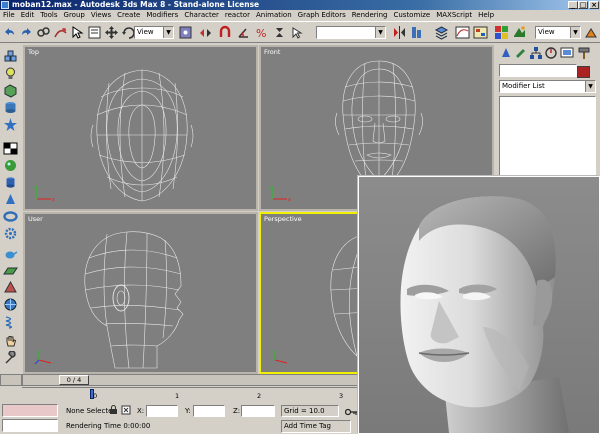 The width and height of the screenshot is (600, 434). I want to click on menu-file: File, so click(9, 15).